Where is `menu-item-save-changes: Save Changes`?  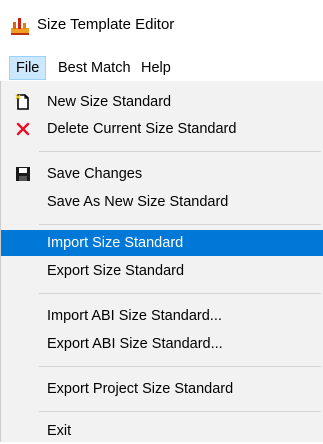
menu-item-save-changes: Save Changes is located at coordinates (162, 174).